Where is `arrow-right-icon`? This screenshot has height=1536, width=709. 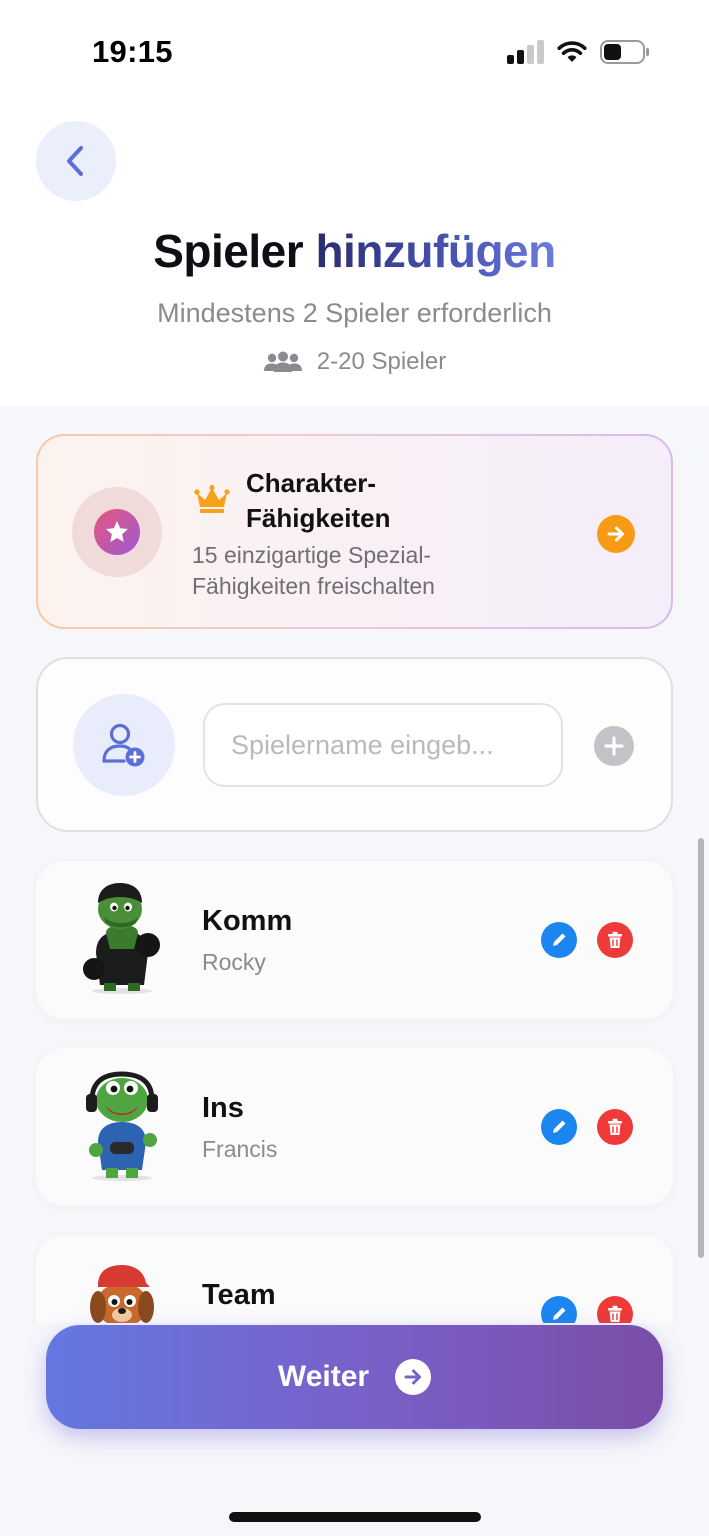 arrow-right-icon is located at coordinates (615, 534).